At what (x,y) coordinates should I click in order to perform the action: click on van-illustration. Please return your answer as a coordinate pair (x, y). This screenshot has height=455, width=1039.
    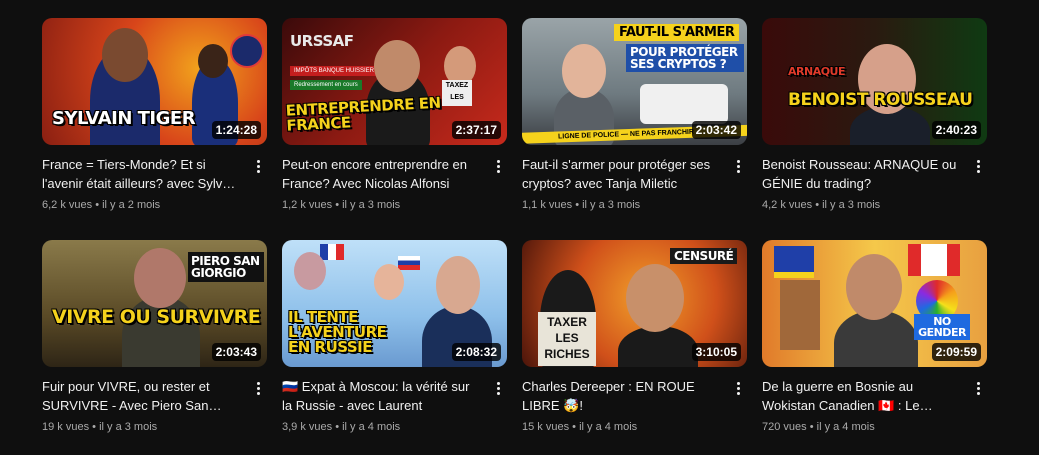
    Looking at the image, I should click on (684, 104).